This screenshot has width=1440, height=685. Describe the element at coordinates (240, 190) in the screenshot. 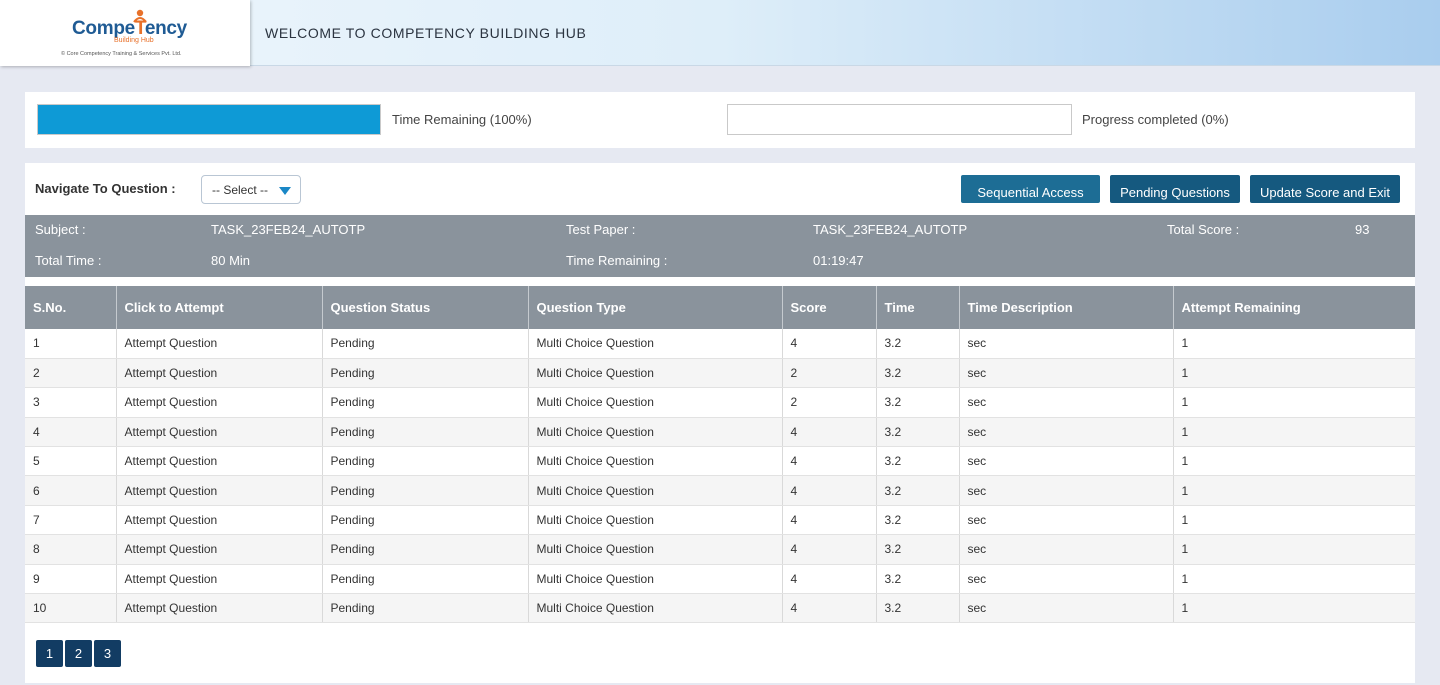

I see `navigate-select-value: -- Select --` at that location.